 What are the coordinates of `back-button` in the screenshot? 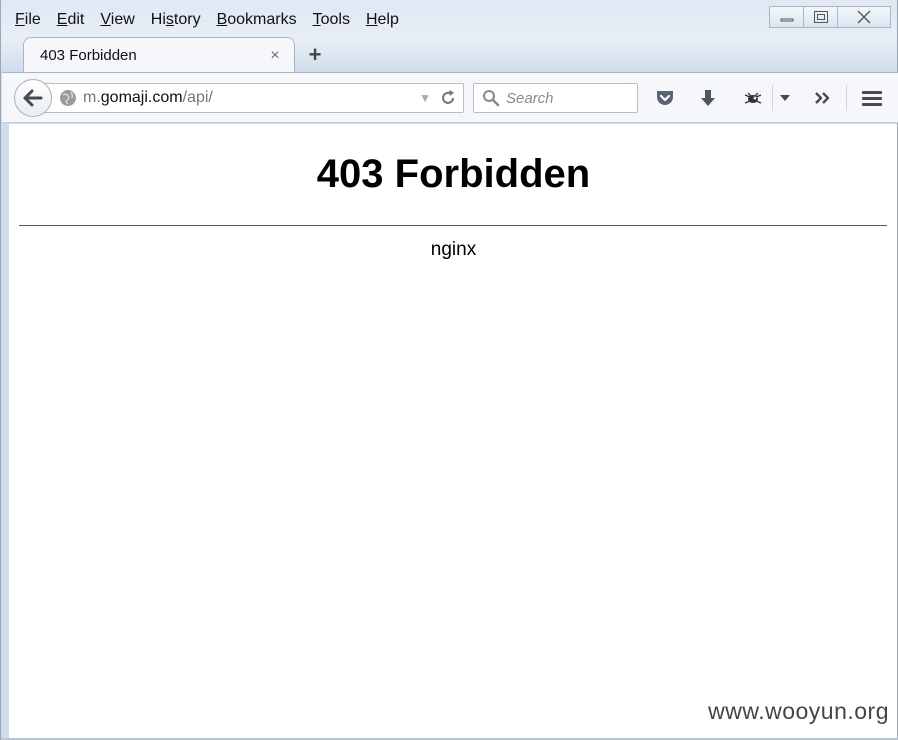 It's located at (33, 98).